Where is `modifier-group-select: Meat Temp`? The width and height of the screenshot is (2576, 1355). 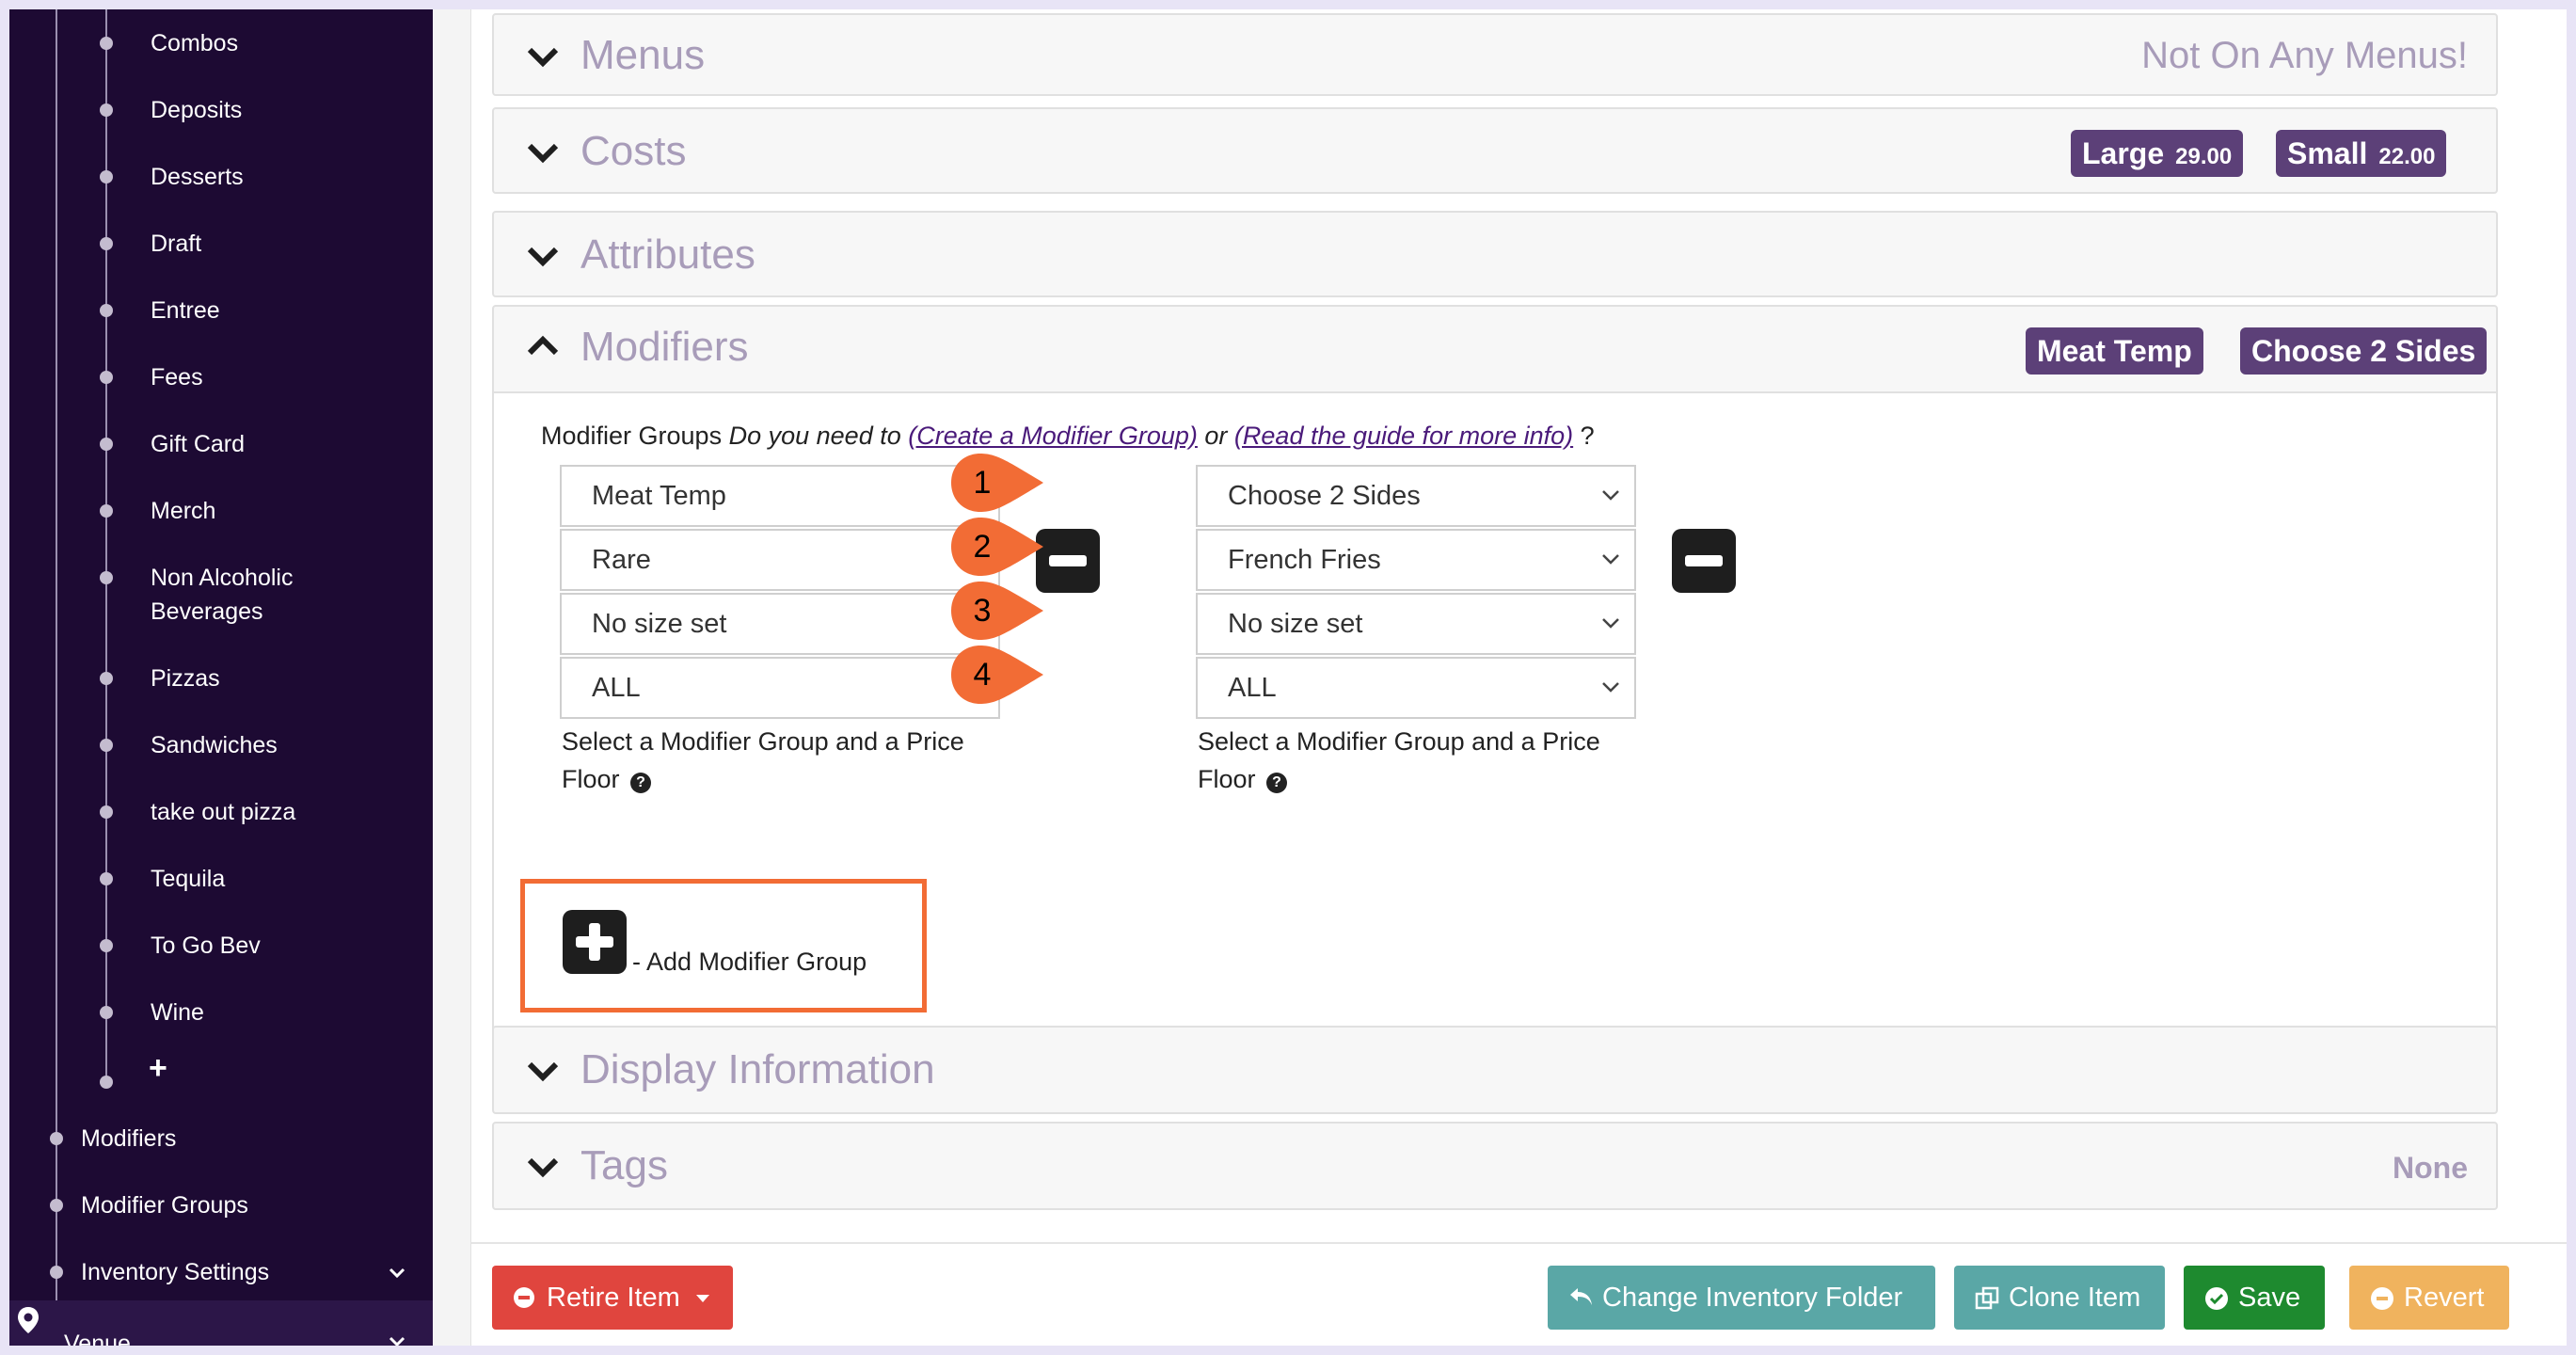
modifier-group-select: Meat Temp is located at coordinates (780, 496).